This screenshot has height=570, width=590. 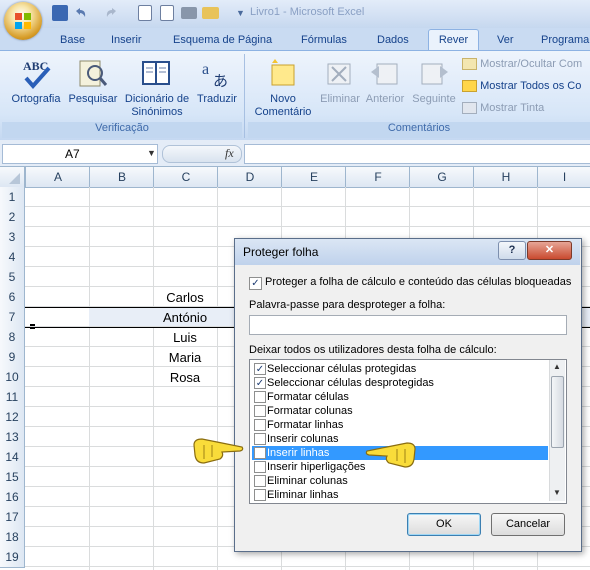 I want to click on redo-icon, so click(x=112, y=13).